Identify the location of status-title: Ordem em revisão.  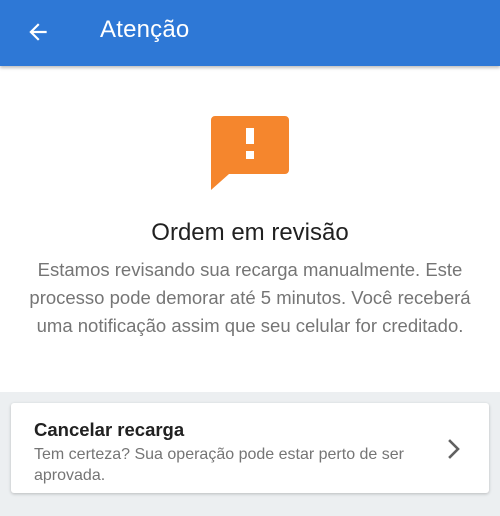
(250, 232).